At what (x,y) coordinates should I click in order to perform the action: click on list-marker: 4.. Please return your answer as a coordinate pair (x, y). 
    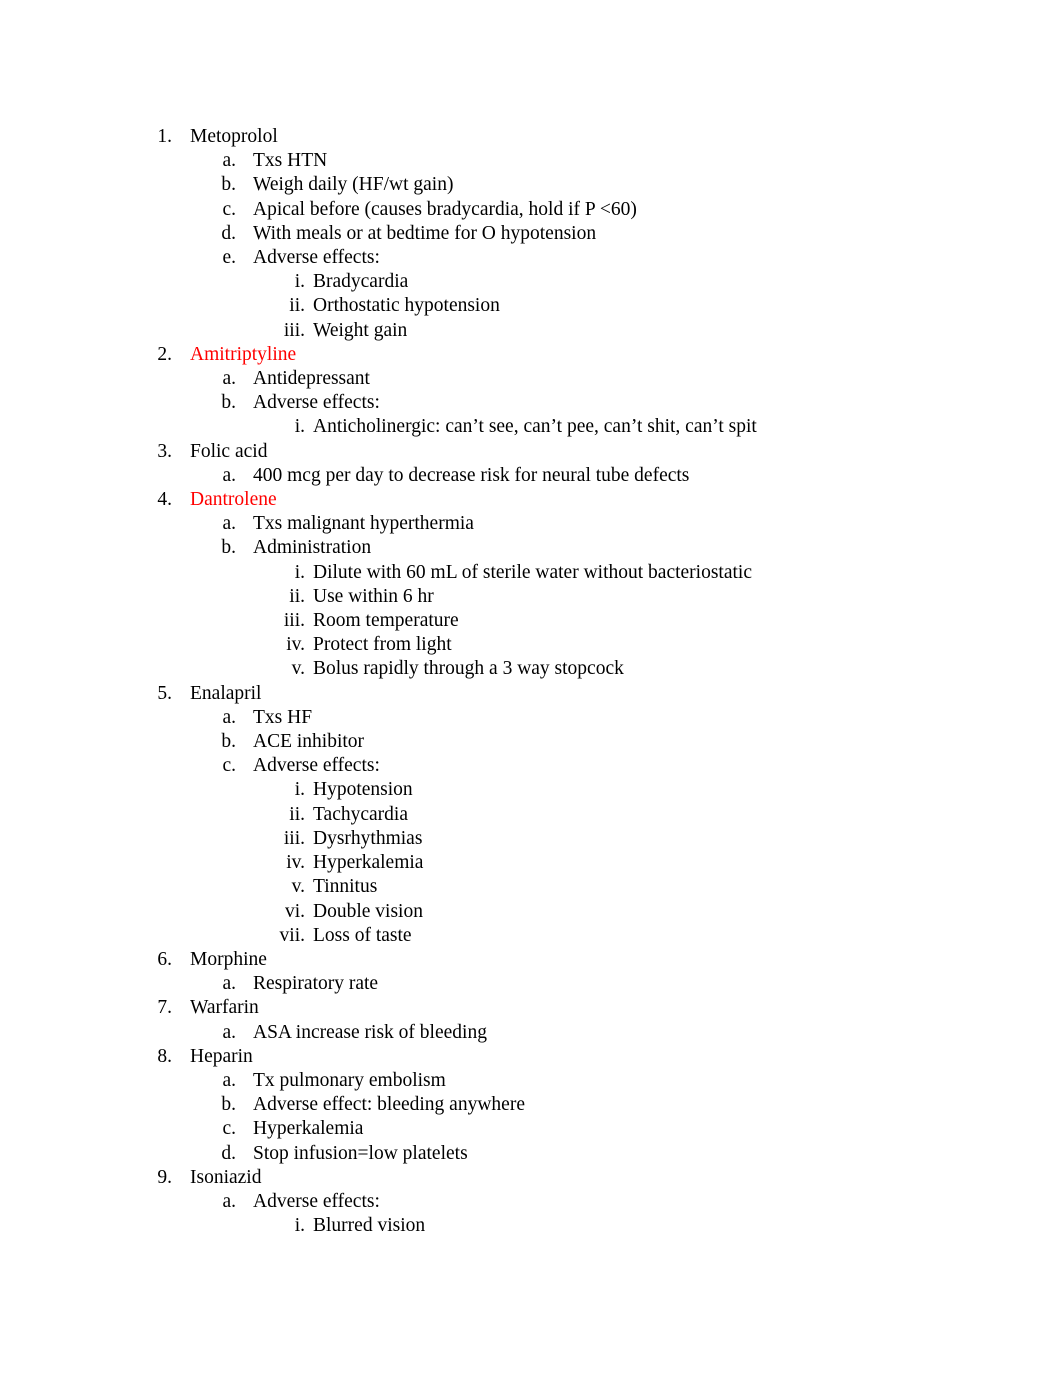
    Looking at the image, I should click on (164, 500).